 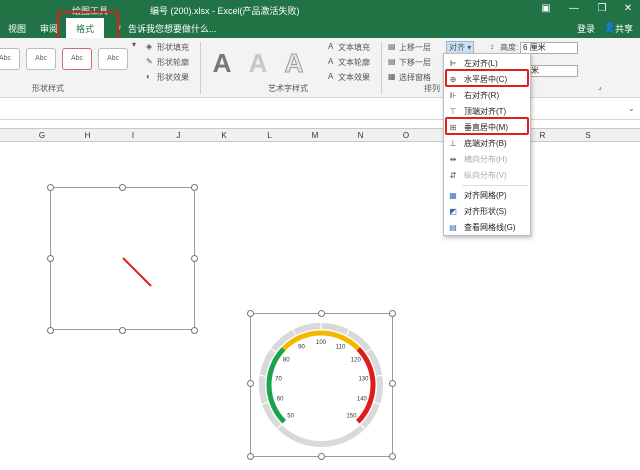 What do you see at coordinates (363, 379) in the screenshot?
I see `gauge-tick-label: 130` at bounding box center [363, 379].